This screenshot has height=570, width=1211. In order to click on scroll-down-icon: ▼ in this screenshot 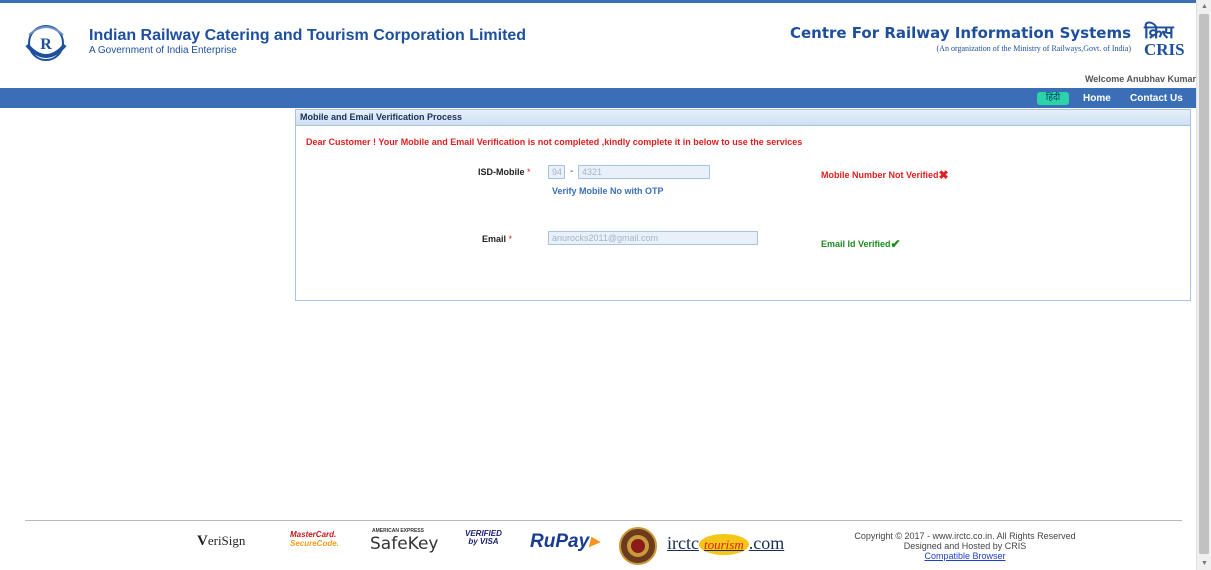, I will do `click(1204, 563)`.